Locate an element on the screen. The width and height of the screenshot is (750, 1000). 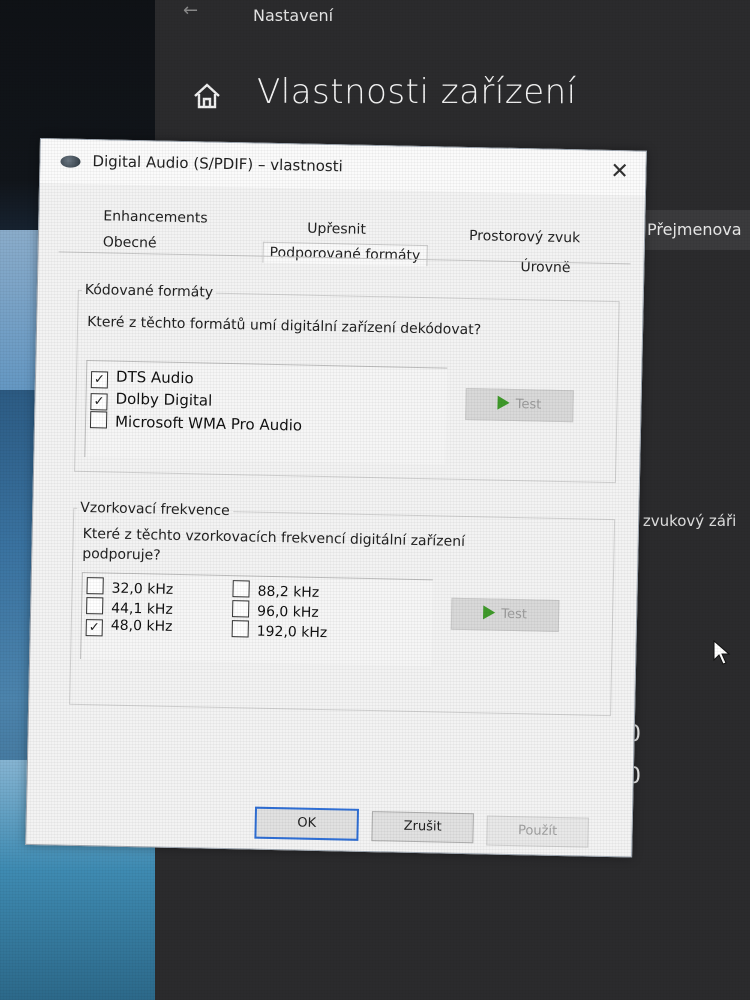
rate-96-row: 96,0 kHz is located at coordinates (275, 610).